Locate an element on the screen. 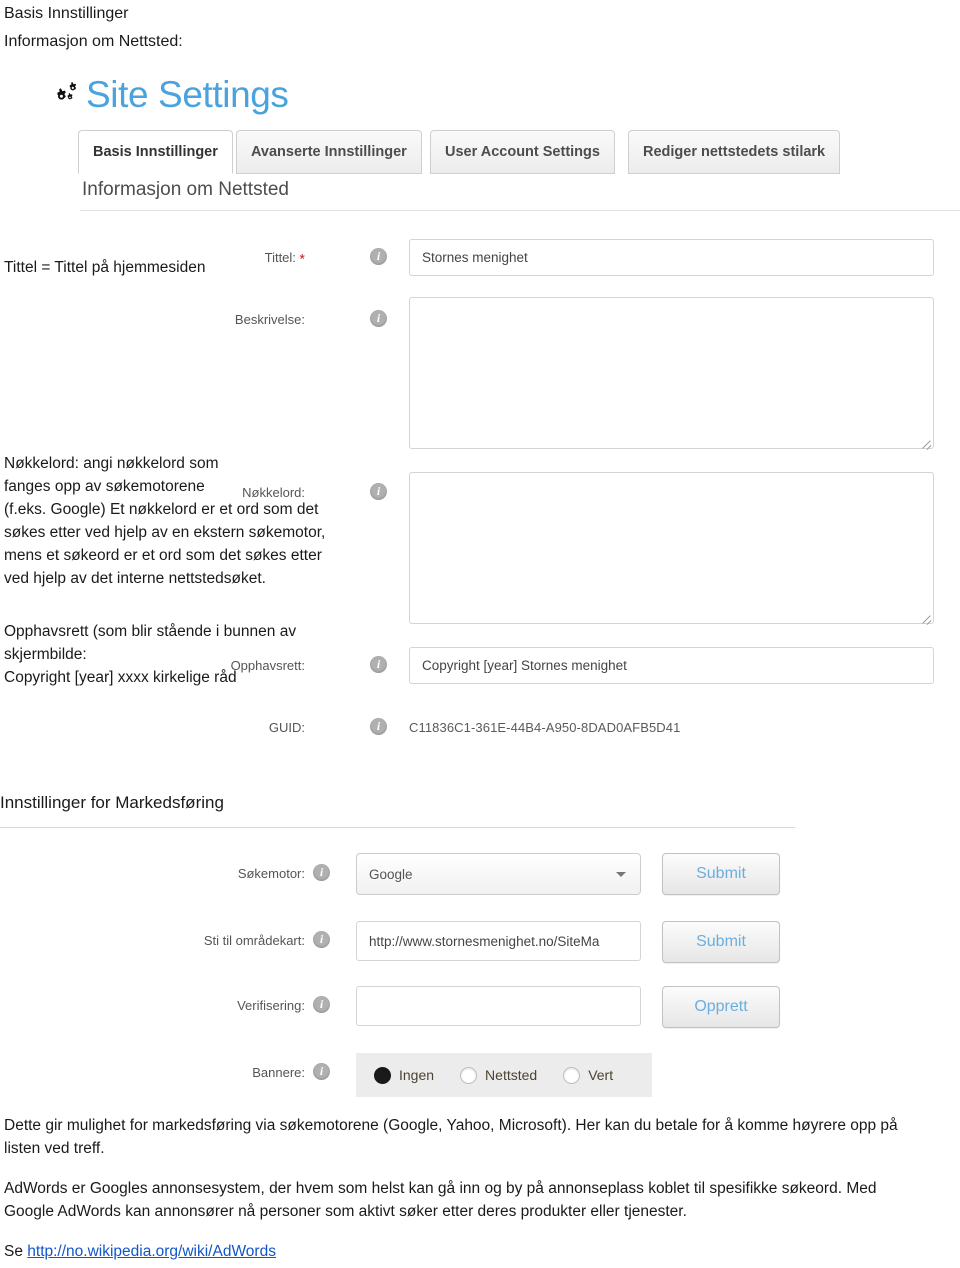  app-brand: Site Settings is located at coordinates (168, 95).